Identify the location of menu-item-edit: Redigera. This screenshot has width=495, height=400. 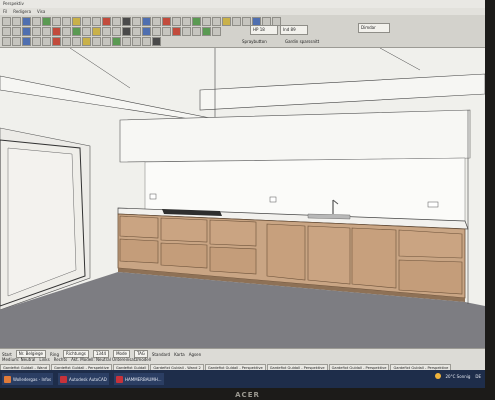
(22, 11).